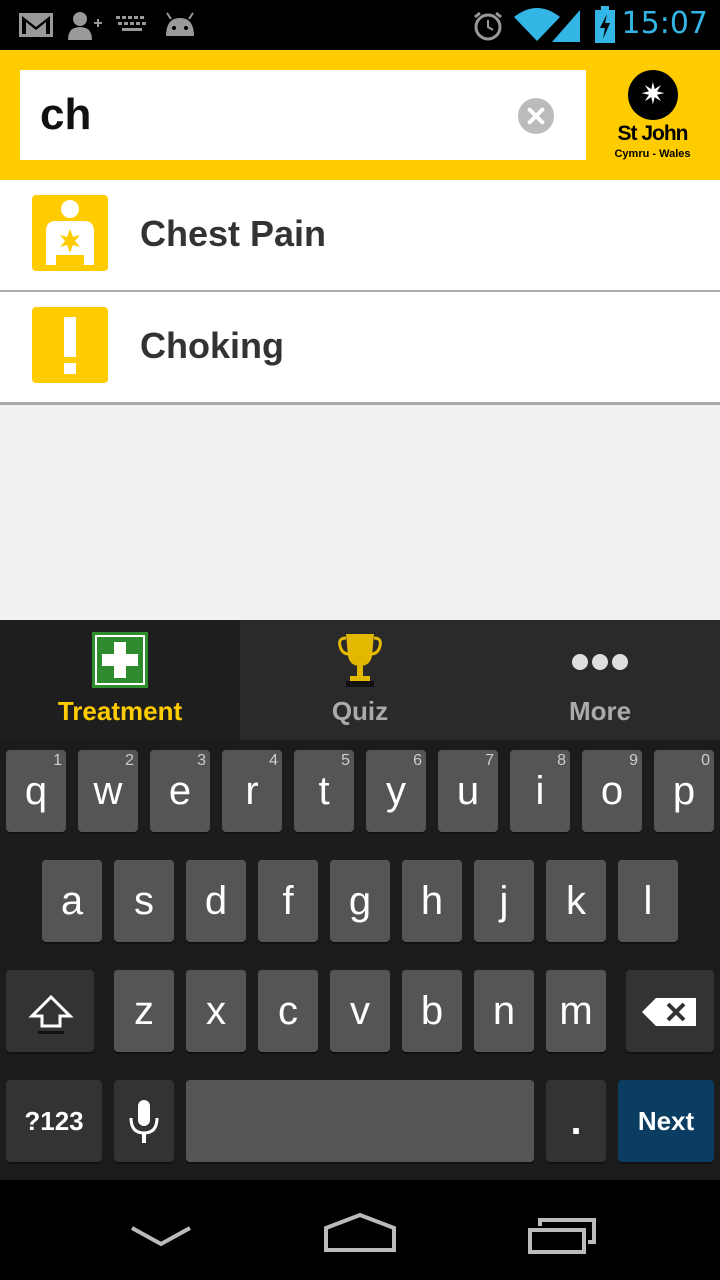  Describe the element at coordinates (212, 345) in the screenshot. I see `list-item-label: Choking` at that location.